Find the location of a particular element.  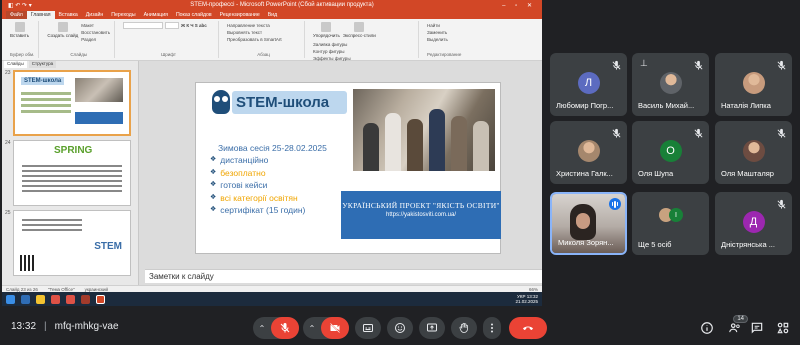

folder-icon is located at coordinates (40, 299).